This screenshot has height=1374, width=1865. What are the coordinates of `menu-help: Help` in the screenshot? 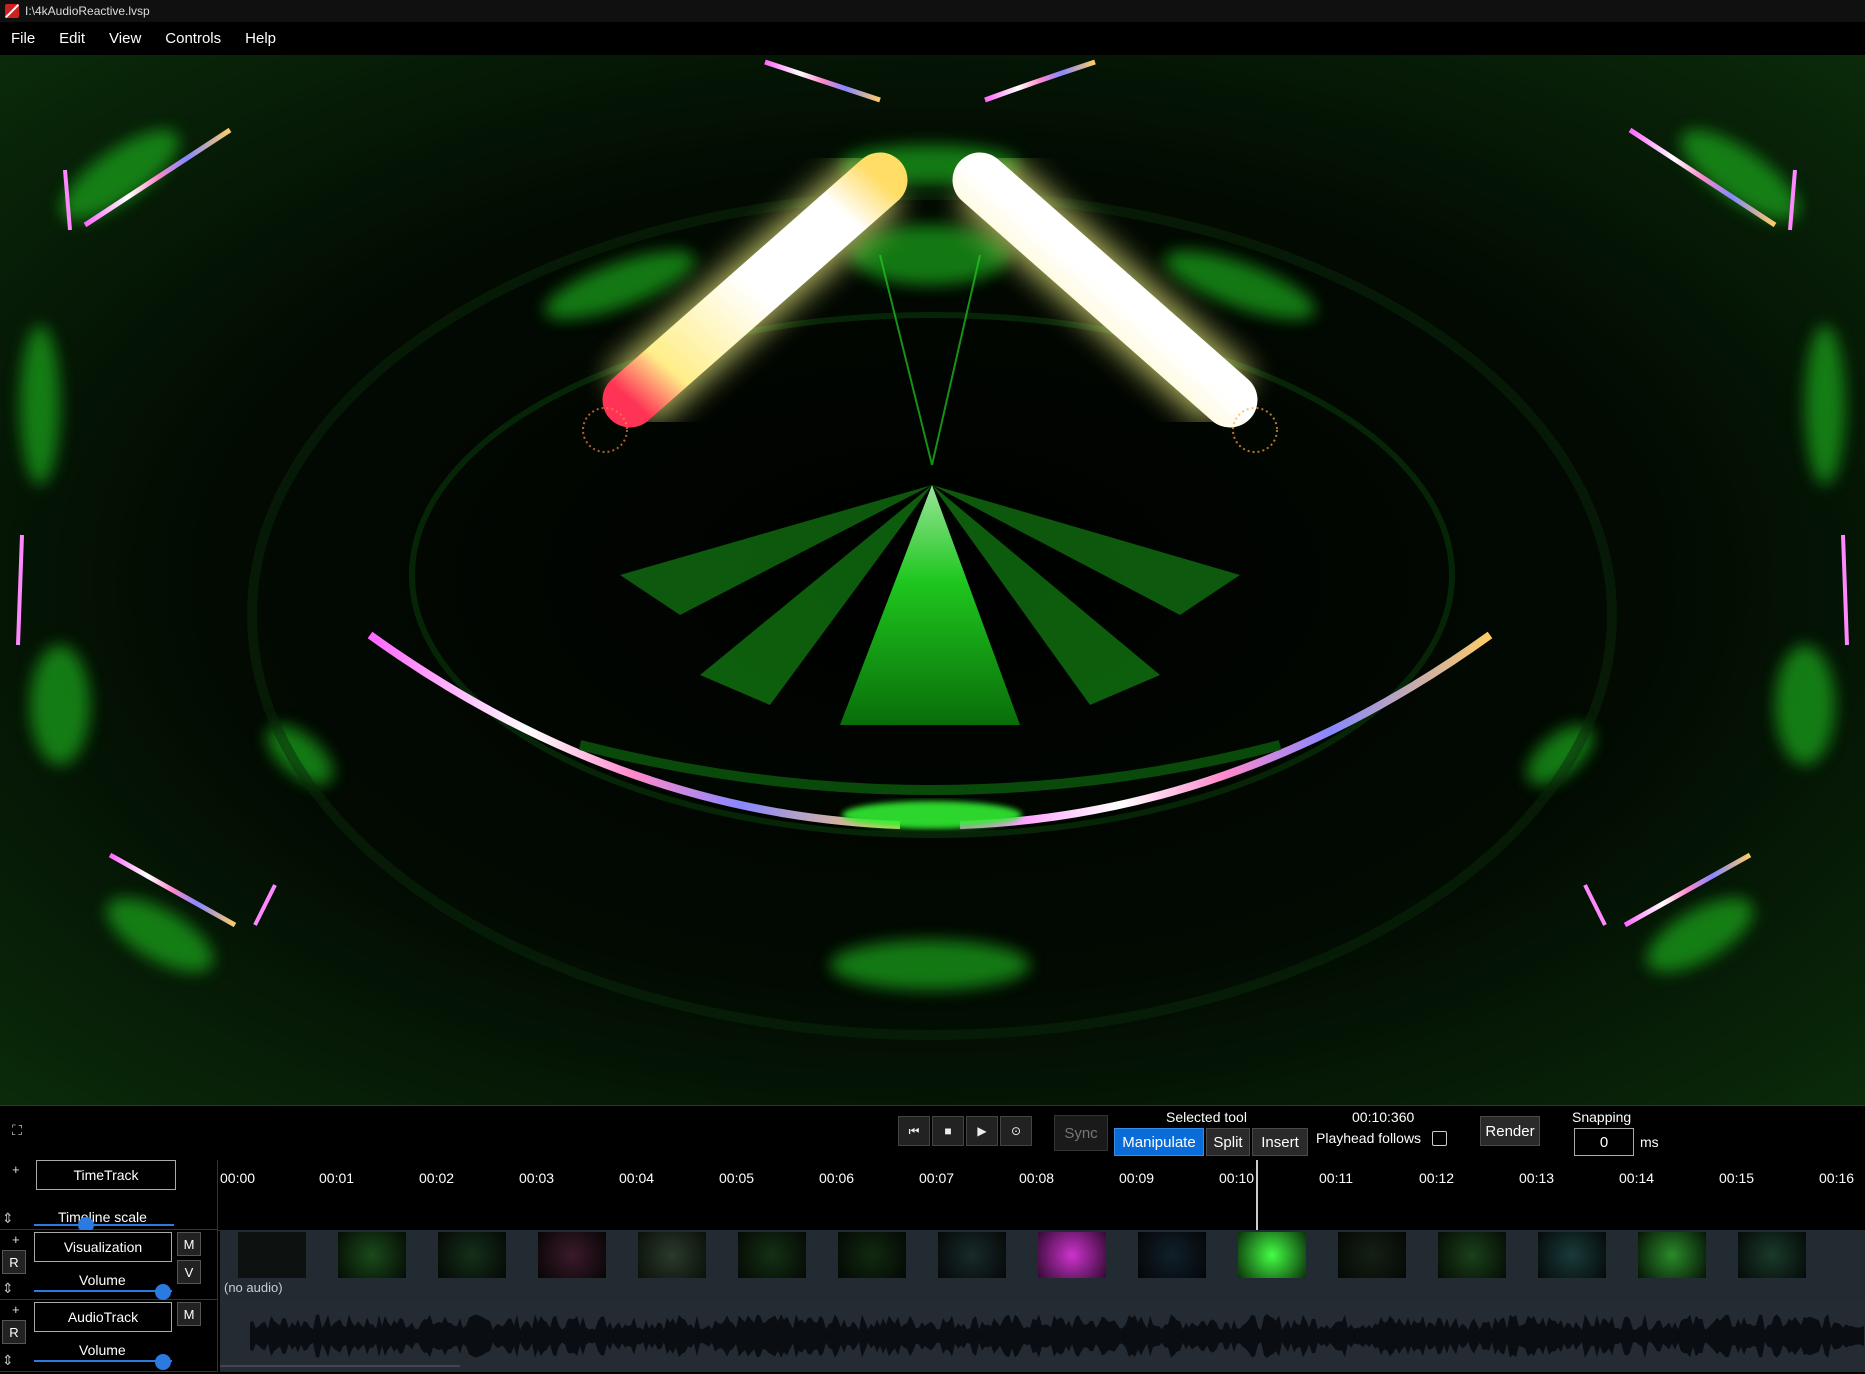 It's located at (261, 38).